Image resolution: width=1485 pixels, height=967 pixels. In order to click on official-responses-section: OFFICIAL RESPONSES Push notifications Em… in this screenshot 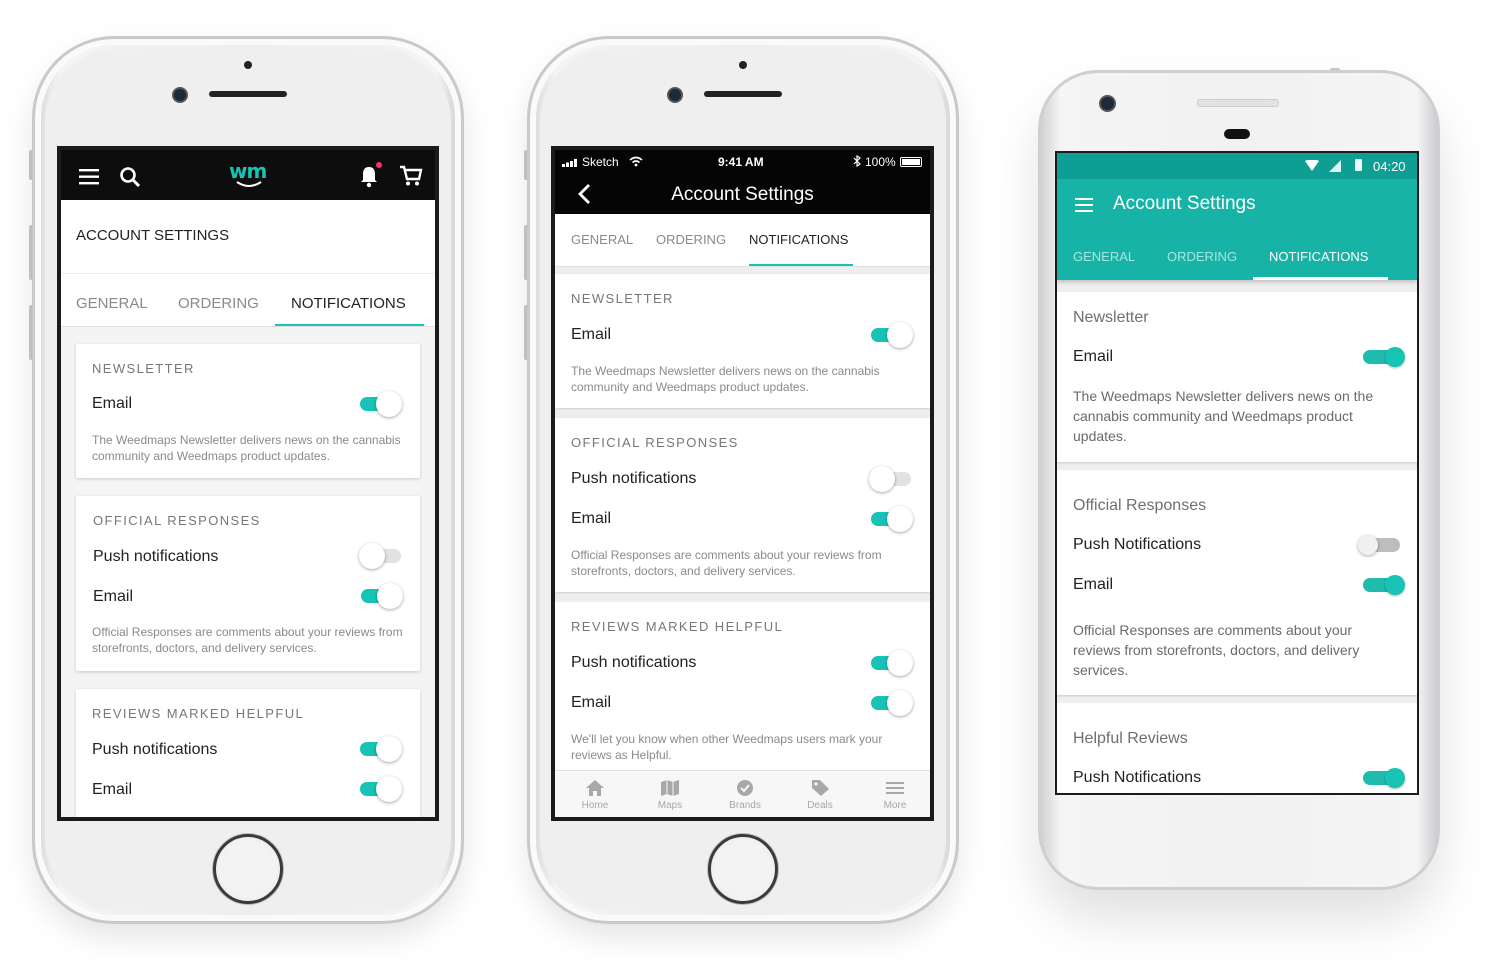, I will do `click(742, 505)`.